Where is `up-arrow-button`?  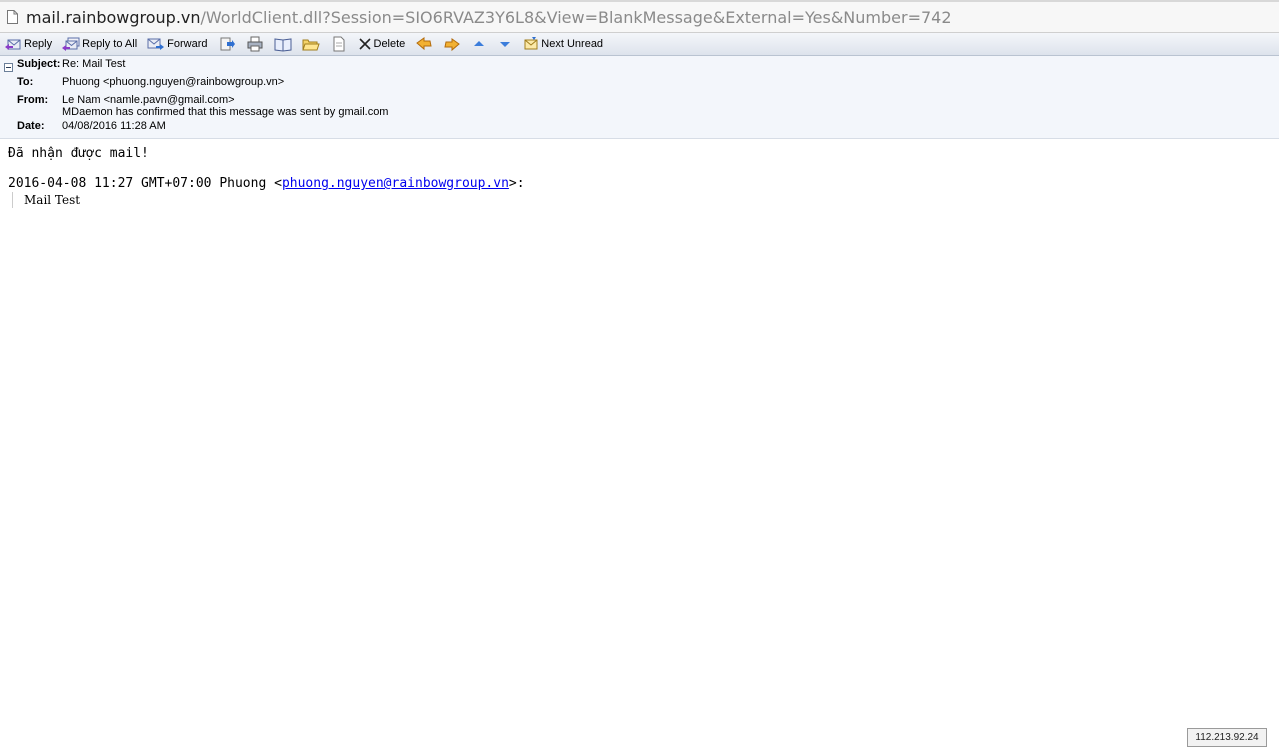
up-arrow-button is located at coordinates (479, 44).